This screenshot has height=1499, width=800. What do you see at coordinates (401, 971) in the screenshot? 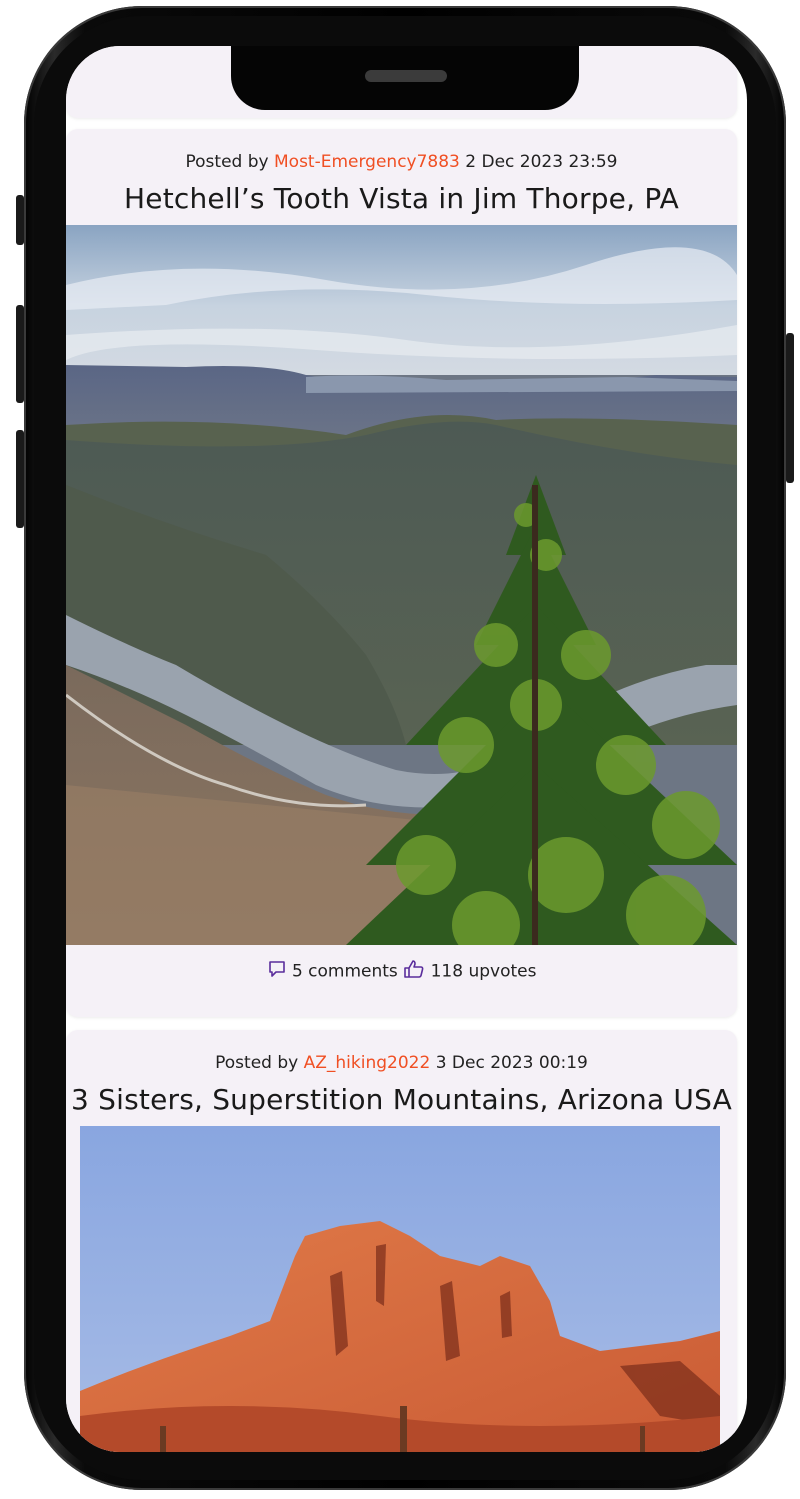
I see `post-stats: 5 comments 118 upvotes` at bounding box center [401, 971].